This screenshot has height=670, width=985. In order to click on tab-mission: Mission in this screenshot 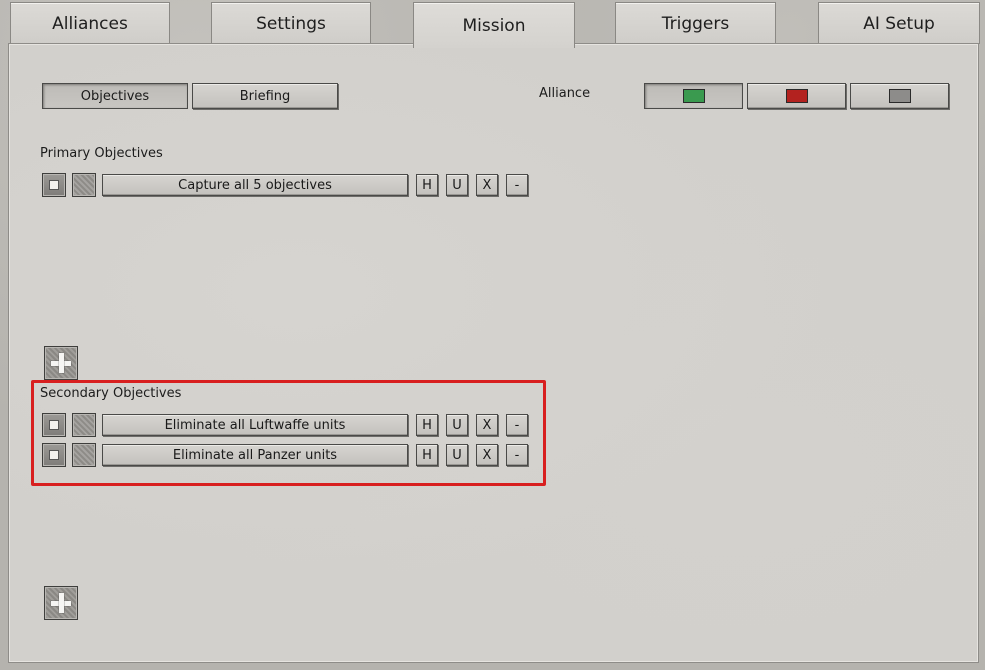, I will do `click(494, 25)`.